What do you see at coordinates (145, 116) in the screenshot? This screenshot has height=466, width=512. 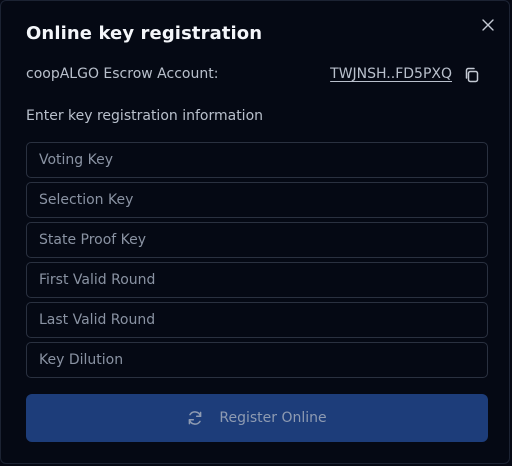 I see `form-instructions: Enter key registration information` at bounding box center [145, 116].